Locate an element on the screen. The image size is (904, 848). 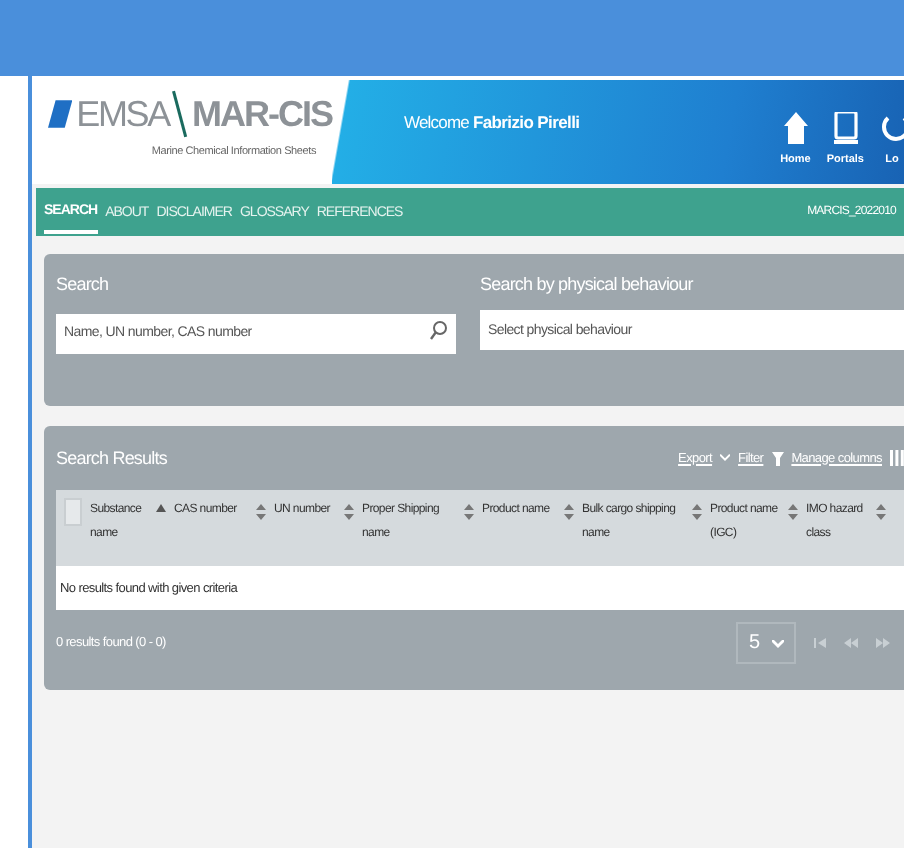
flag-icon is located at coordinates (60, 114).